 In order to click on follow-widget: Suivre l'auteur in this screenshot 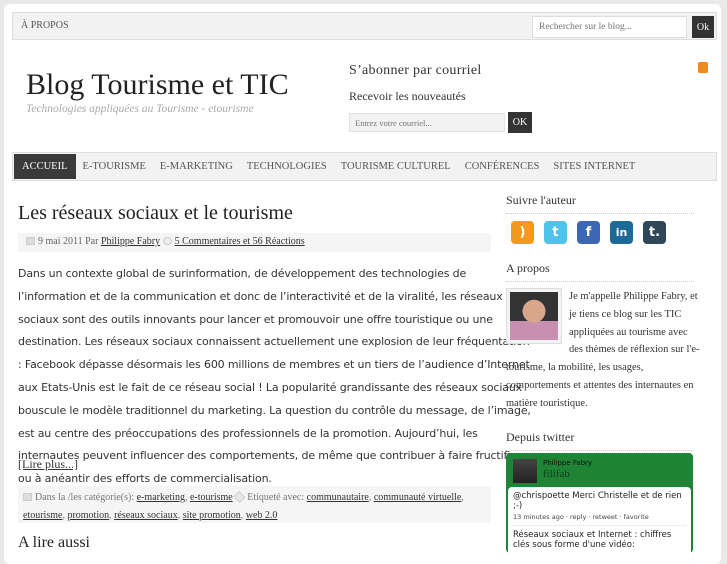, I will do `click(600, 203)`.